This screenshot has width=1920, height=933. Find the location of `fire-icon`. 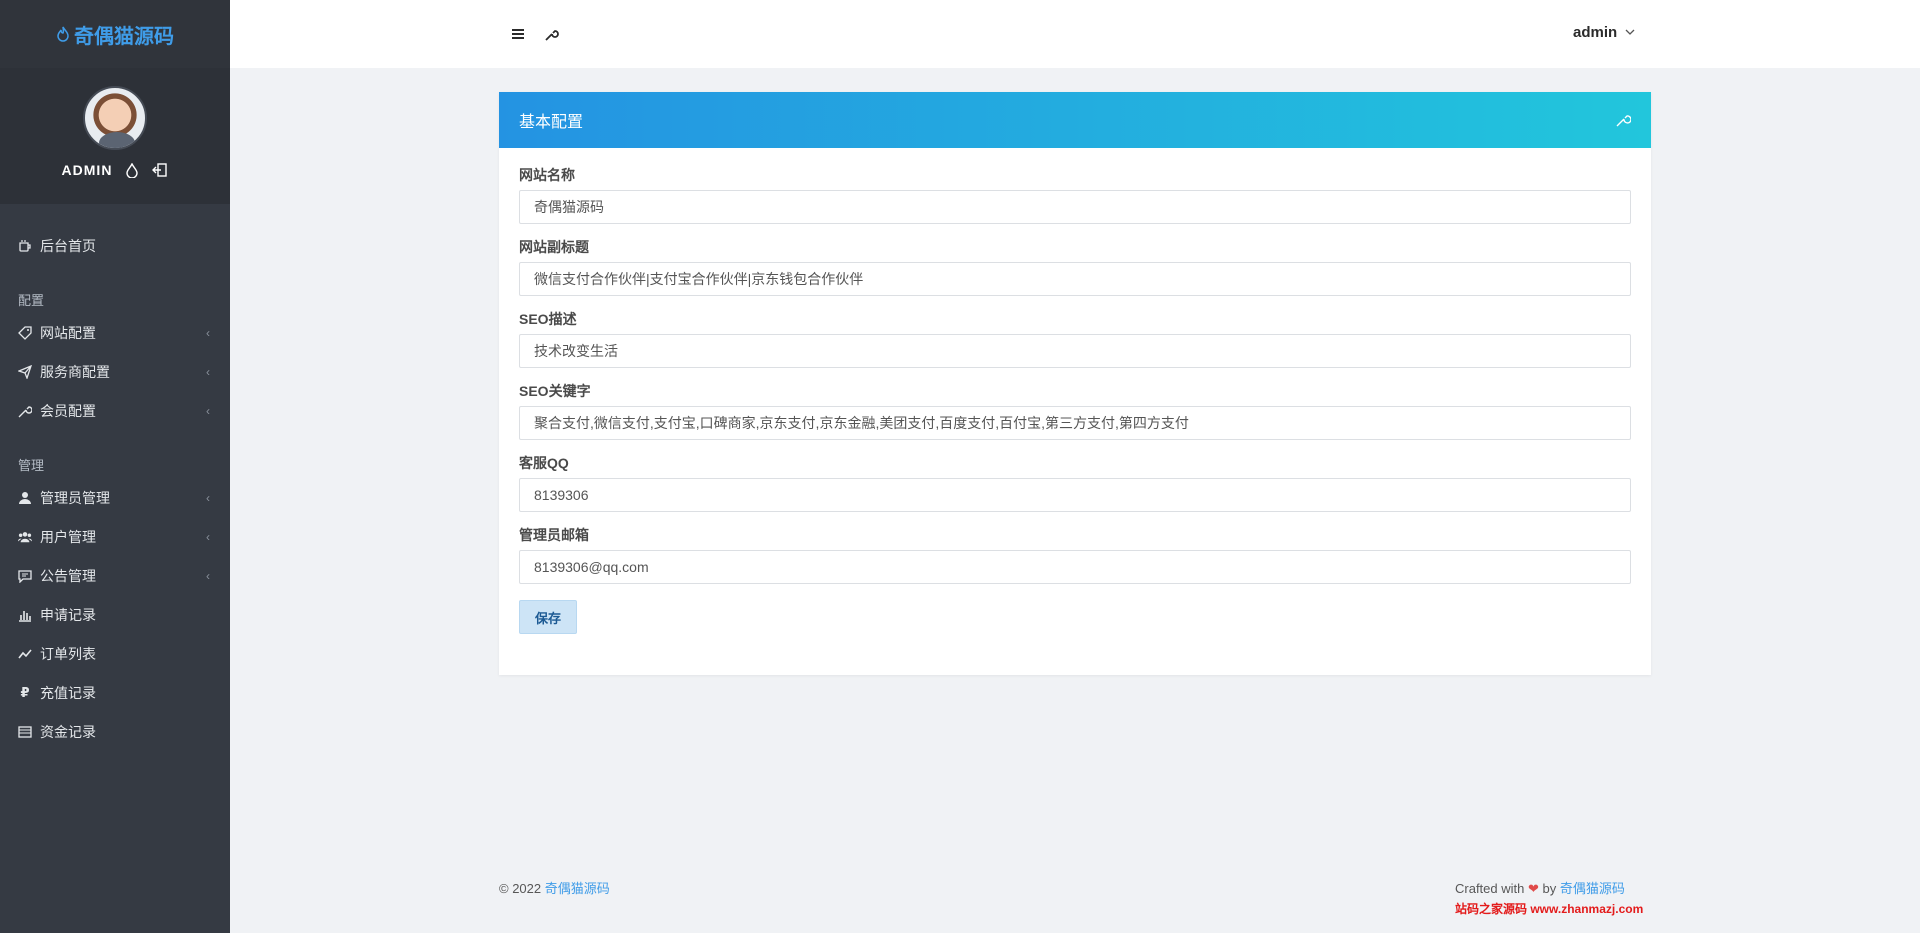

fire-icon is located at coordinates (63, 34).